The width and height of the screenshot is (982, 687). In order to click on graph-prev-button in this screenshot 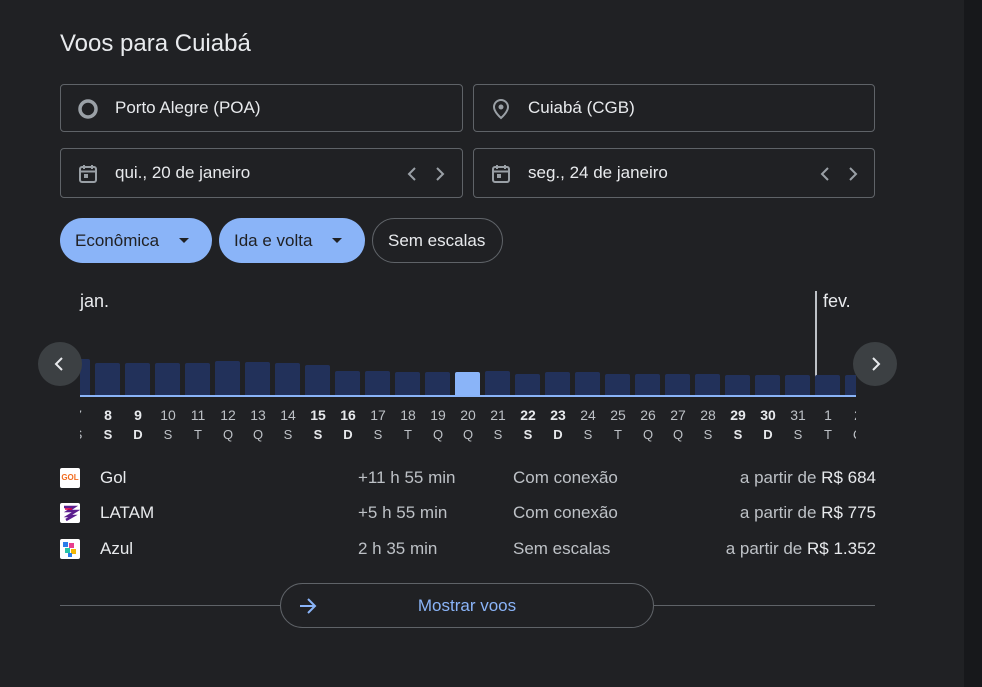, I will do `click(60, 364)`.